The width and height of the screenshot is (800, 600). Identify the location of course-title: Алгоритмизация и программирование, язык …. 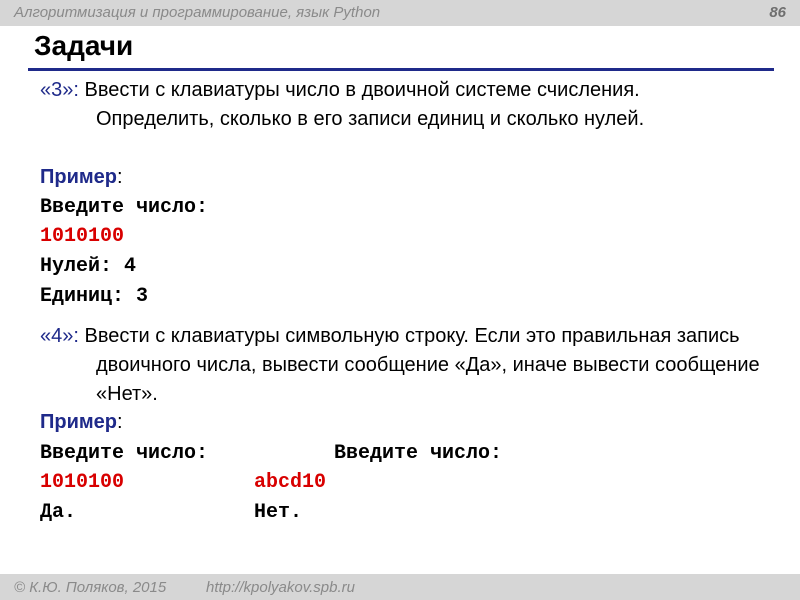
(197, 12).